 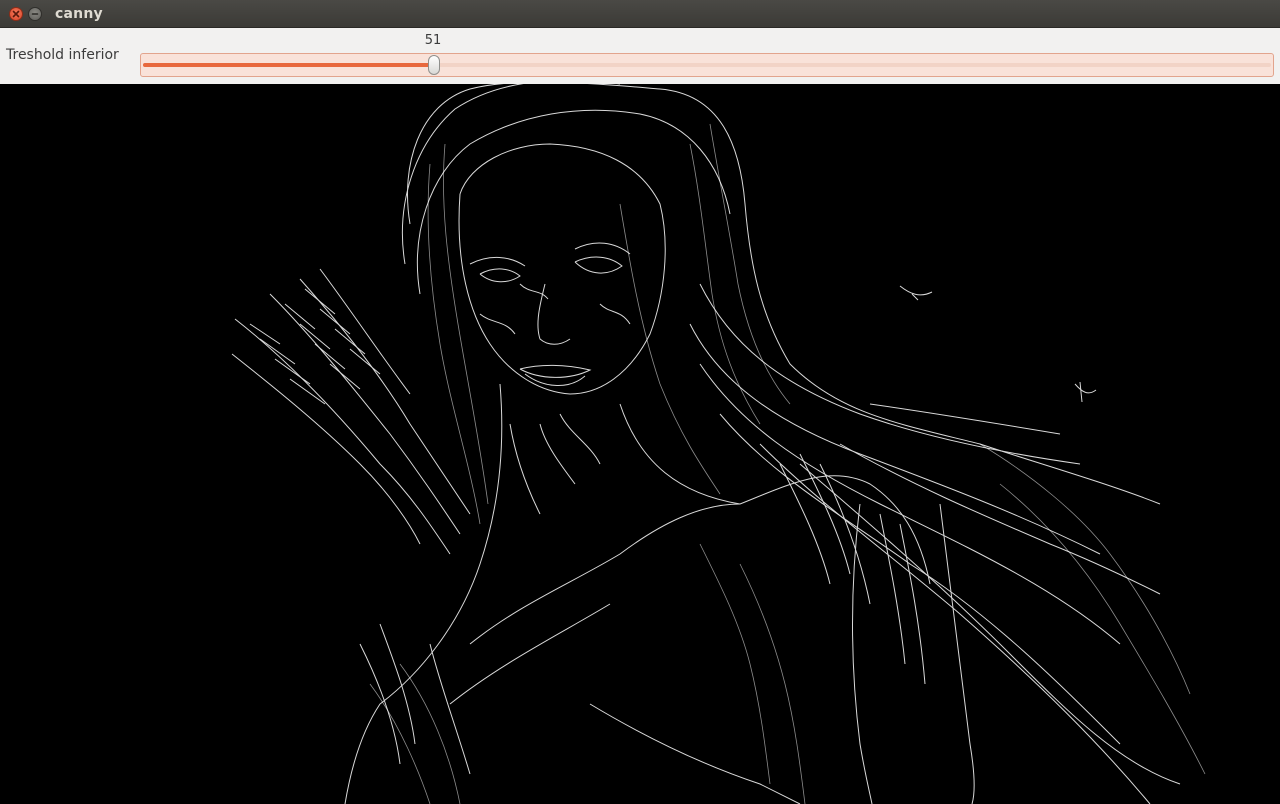 What do you see at coordinates (434, 65) in the screenshot?
I see `slider-thumb` at bounding box center [434, 65].